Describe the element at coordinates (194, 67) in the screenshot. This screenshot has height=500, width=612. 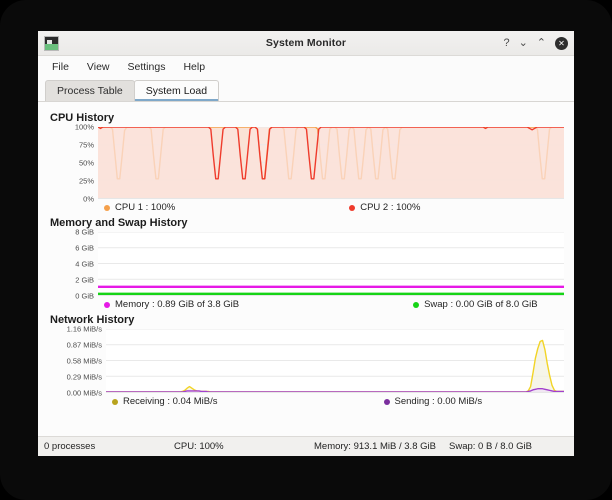
I see `menu-help: Help` at that location.